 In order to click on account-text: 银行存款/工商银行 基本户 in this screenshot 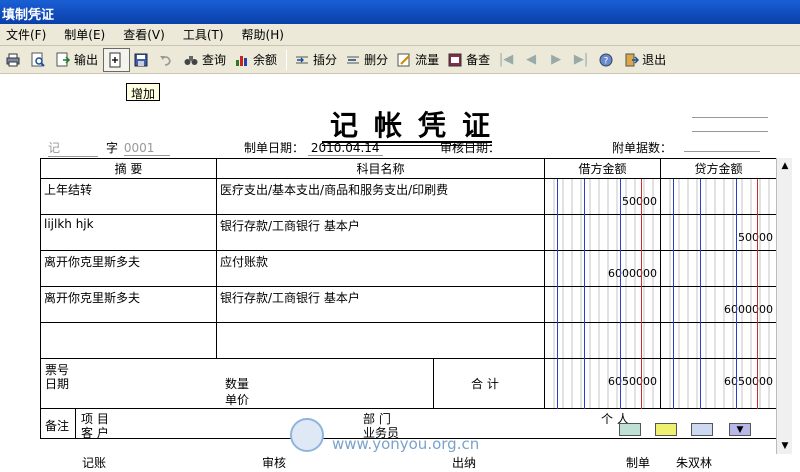, I will do `click(290, 226)`.